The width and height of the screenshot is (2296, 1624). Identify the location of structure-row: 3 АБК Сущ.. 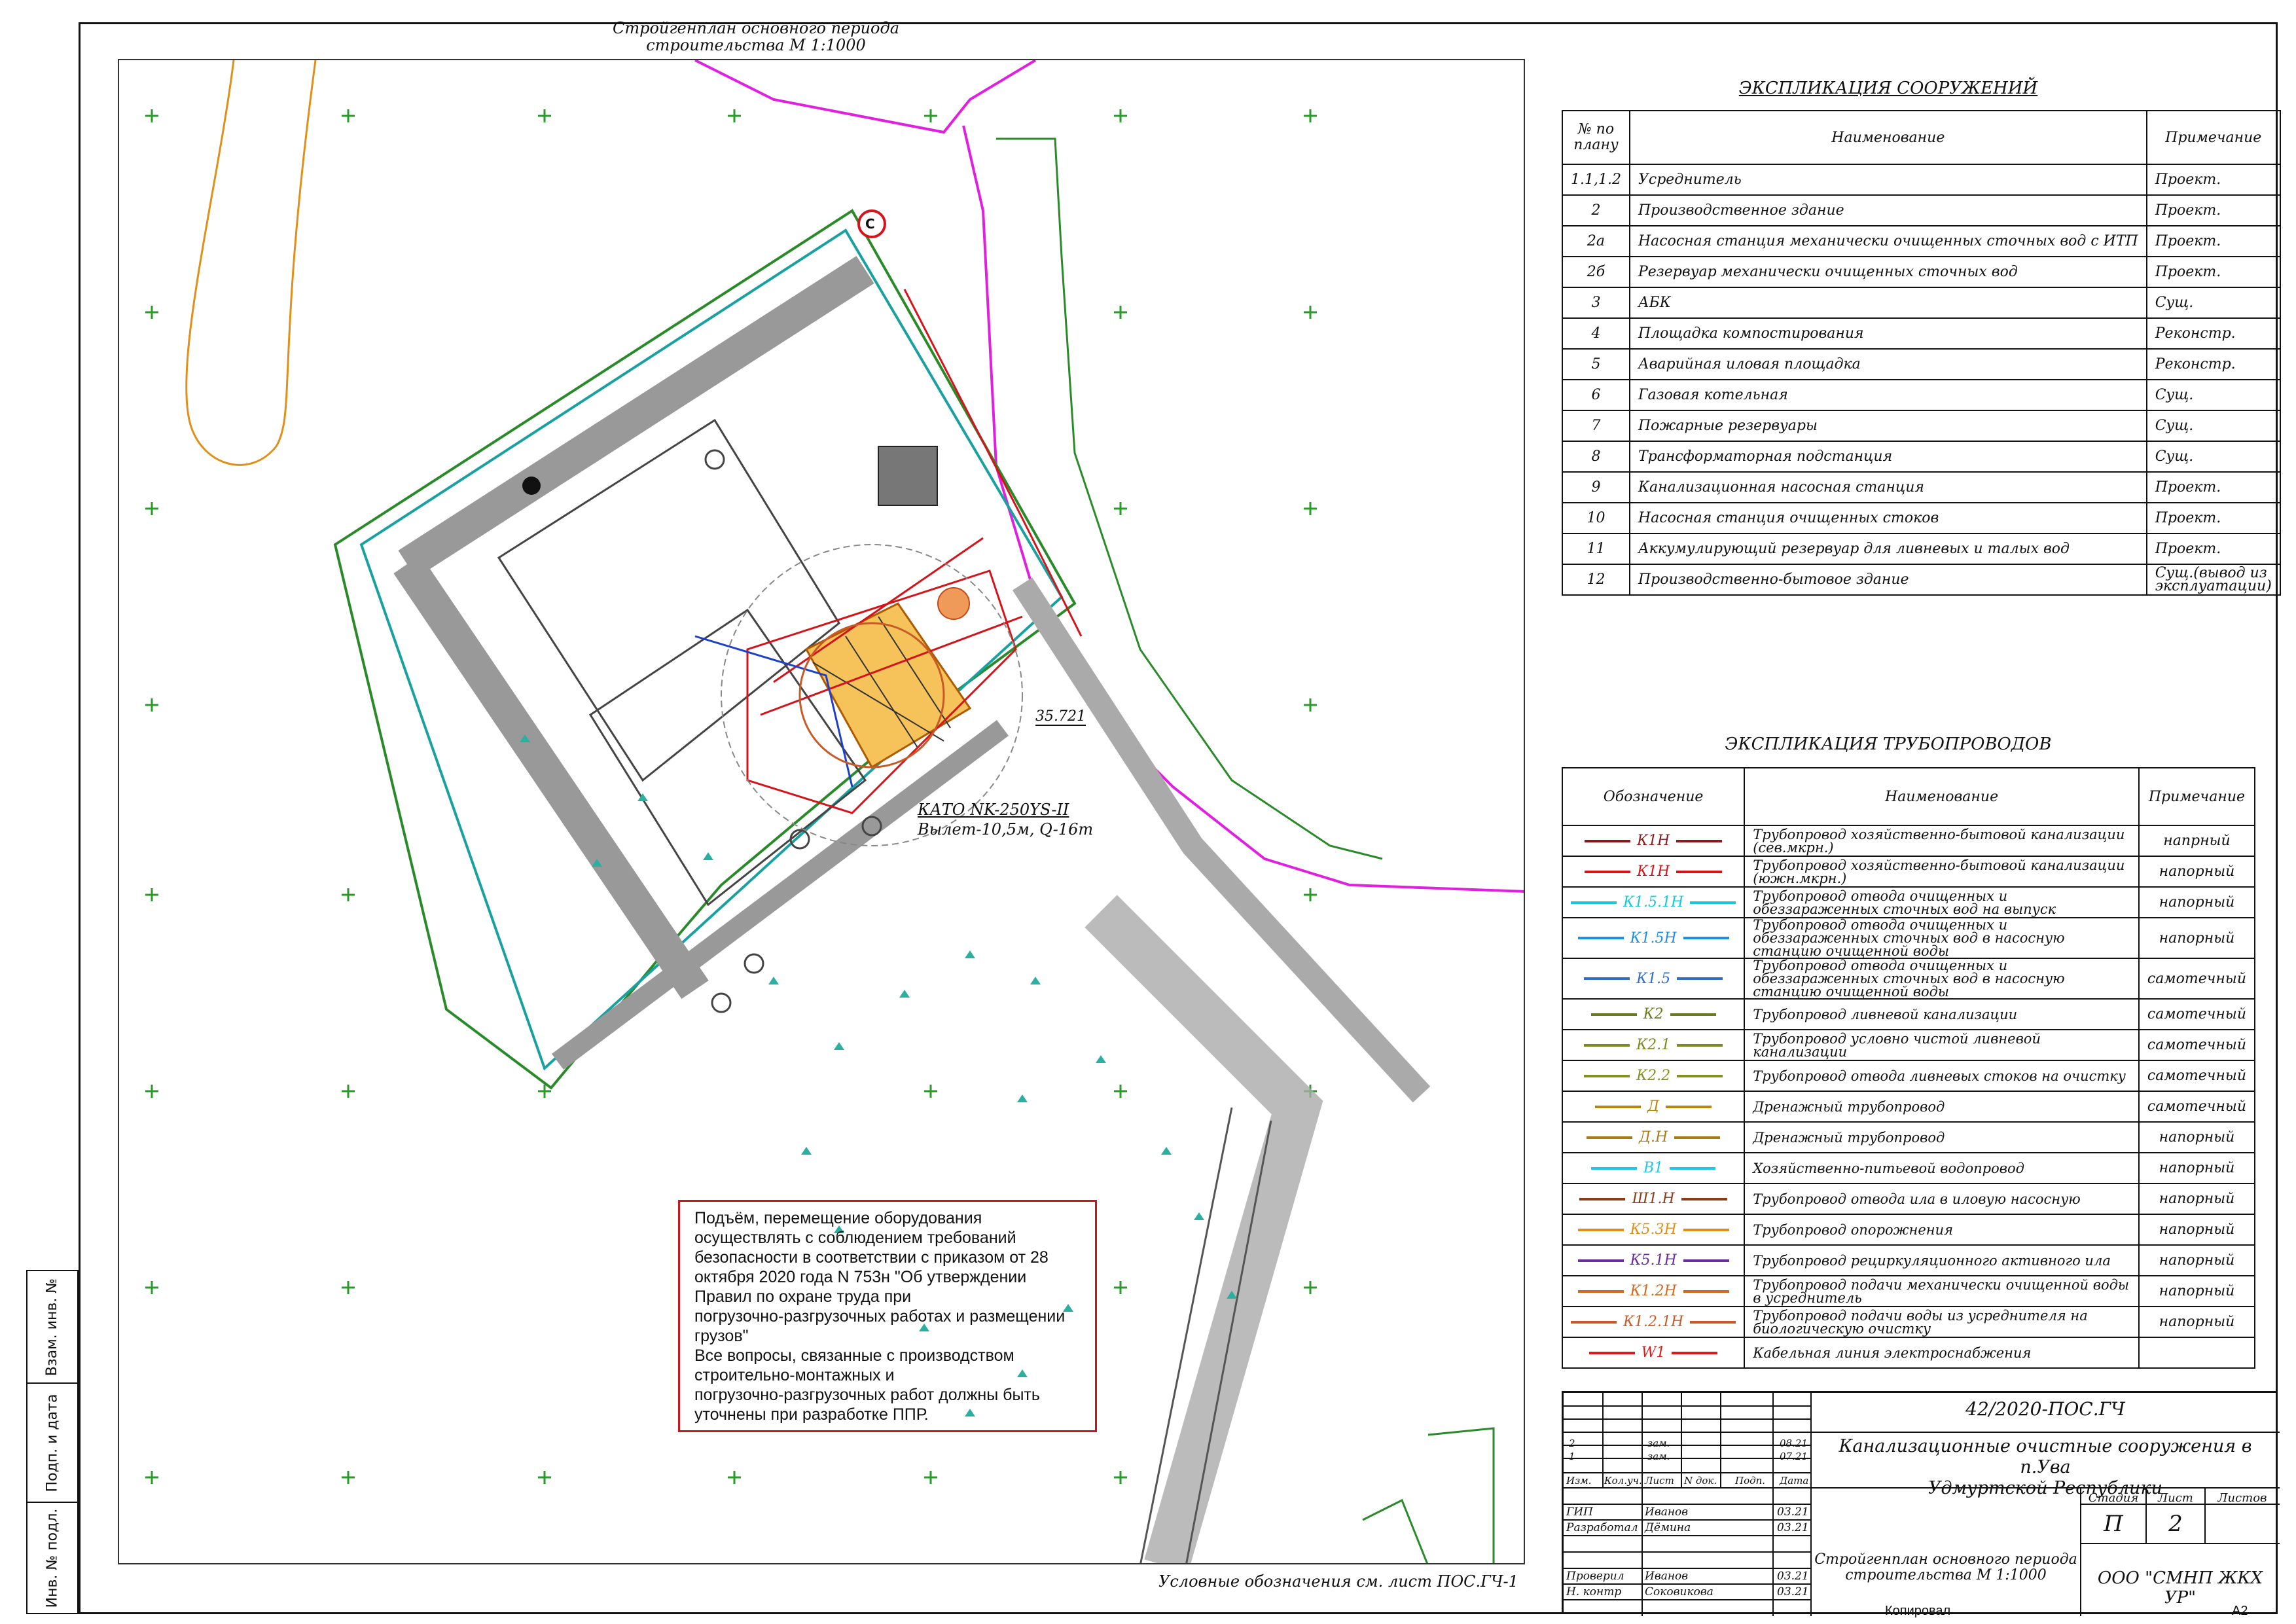
(1921, 303).